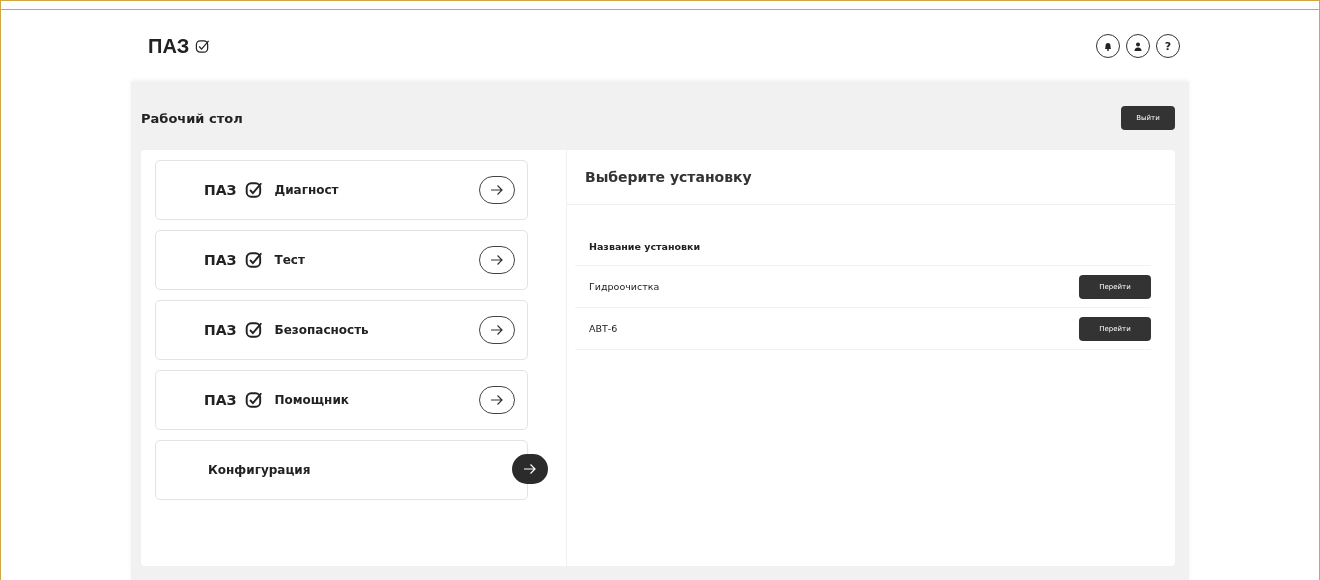 The height and width of the screenshot is (580, 1320). Describe the element at coordinates (192, 118) in the screenshot. I see `page-title: Рабочий стол` at that location.